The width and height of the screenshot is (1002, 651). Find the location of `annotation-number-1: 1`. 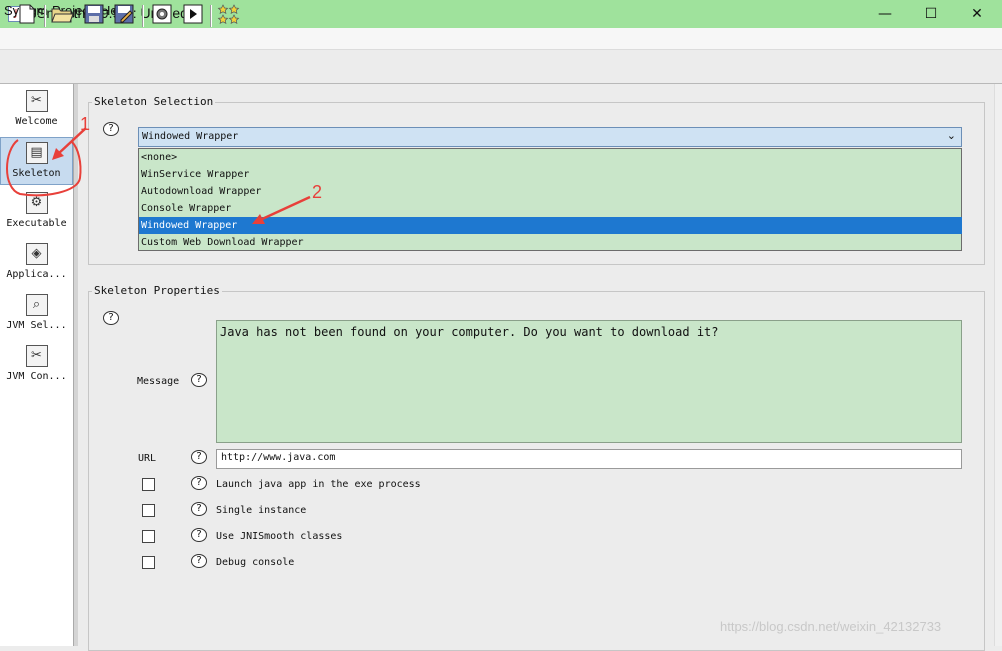

annotation-number-1: 1 is located at coordinates (85, 124).